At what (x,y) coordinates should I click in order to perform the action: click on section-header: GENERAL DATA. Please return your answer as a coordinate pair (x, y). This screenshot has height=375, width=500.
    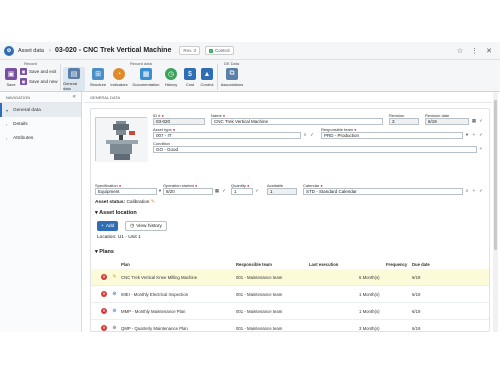
    Looking at the image, I should click on (288, 97).